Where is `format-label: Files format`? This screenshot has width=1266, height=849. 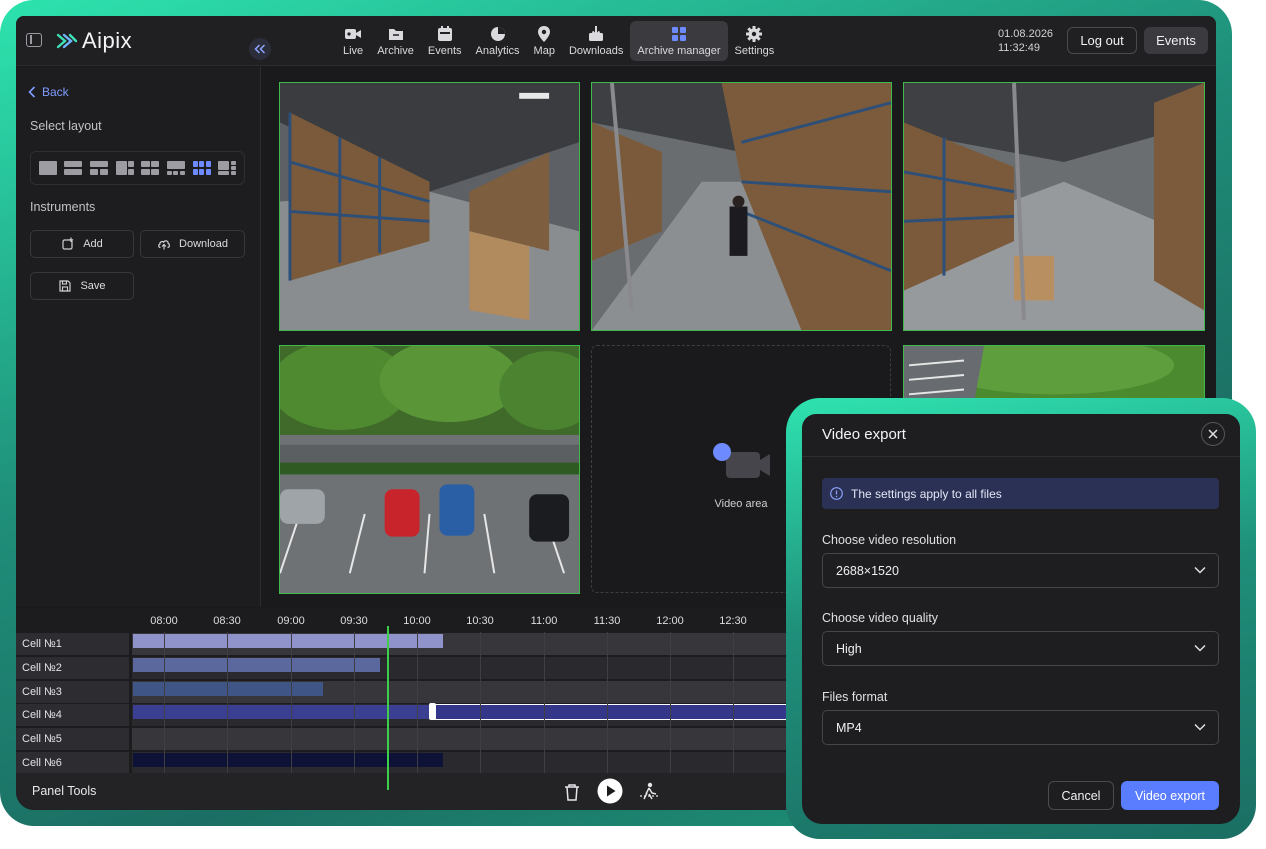
format-label: Files format is located at coordinates (855, 697).